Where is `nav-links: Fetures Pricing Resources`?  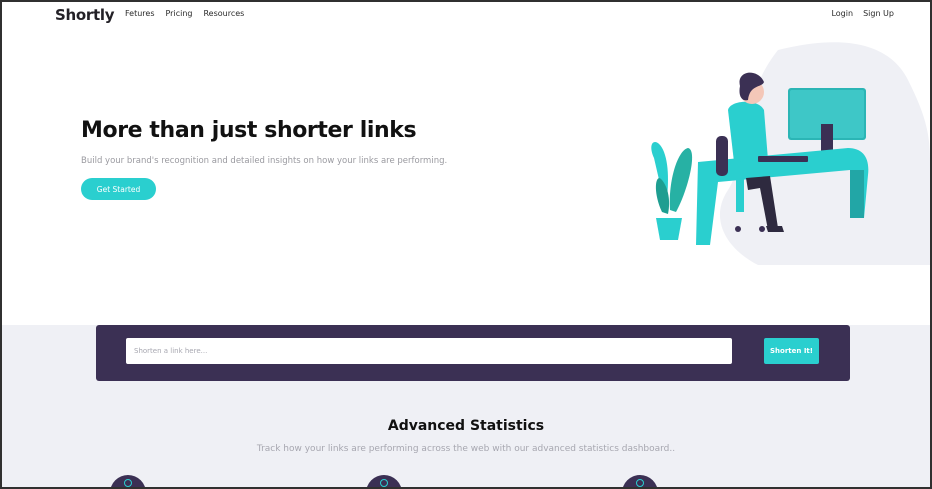 nav-links: Fetures Pricing Resources is located at coordinates (184, 13).